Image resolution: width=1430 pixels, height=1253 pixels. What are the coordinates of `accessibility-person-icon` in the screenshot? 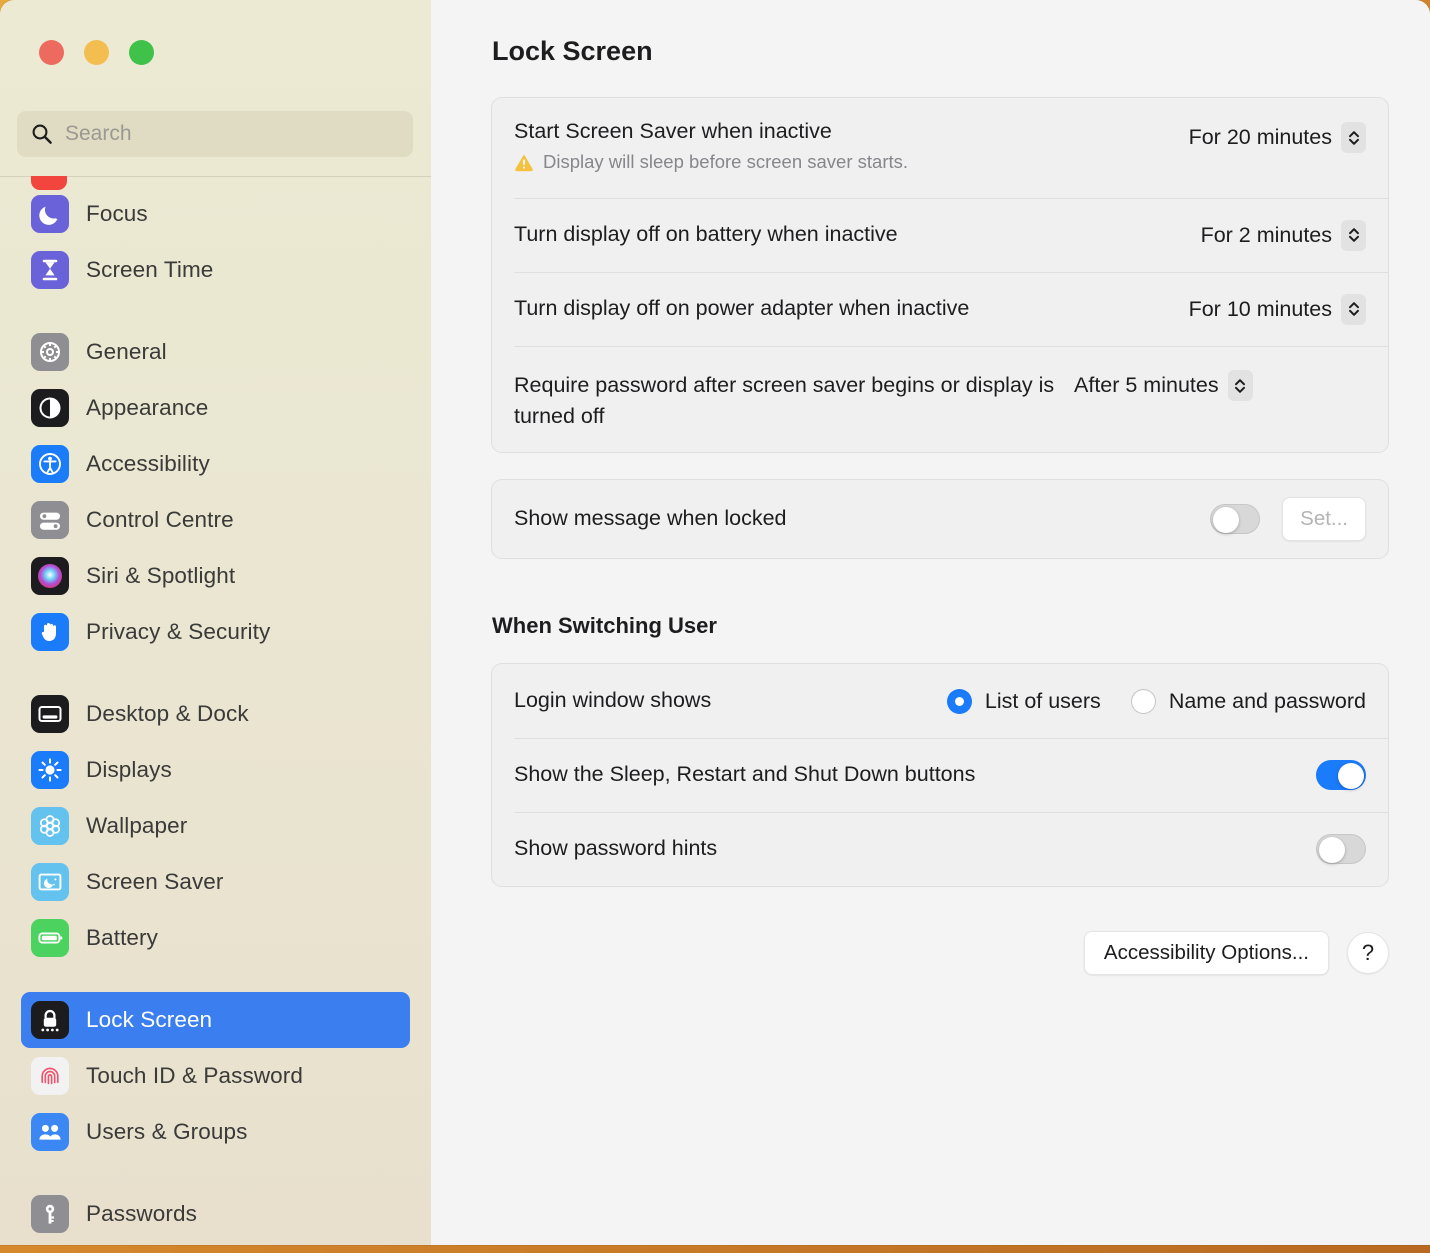 It's located at (50, 464).